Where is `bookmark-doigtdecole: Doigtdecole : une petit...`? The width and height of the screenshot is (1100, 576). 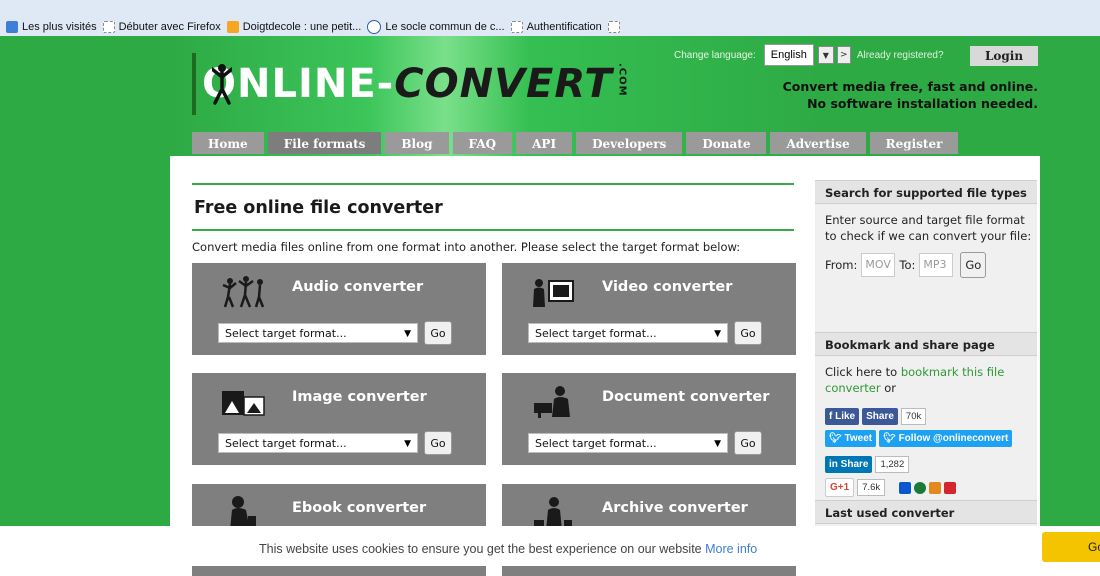
bookmark-doigtdecole: Doigtdecole : une petit... is located at coordinates (294, 26).